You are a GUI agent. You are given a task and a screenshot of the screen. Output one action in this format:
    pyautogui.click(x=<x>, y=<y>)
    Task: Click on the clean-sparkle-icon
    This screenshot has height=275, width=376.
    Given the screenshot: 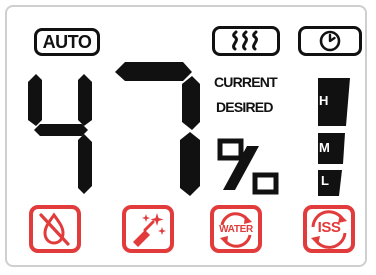 What is the action you would take?
    pyautogui.click(x=149, y=230)
    